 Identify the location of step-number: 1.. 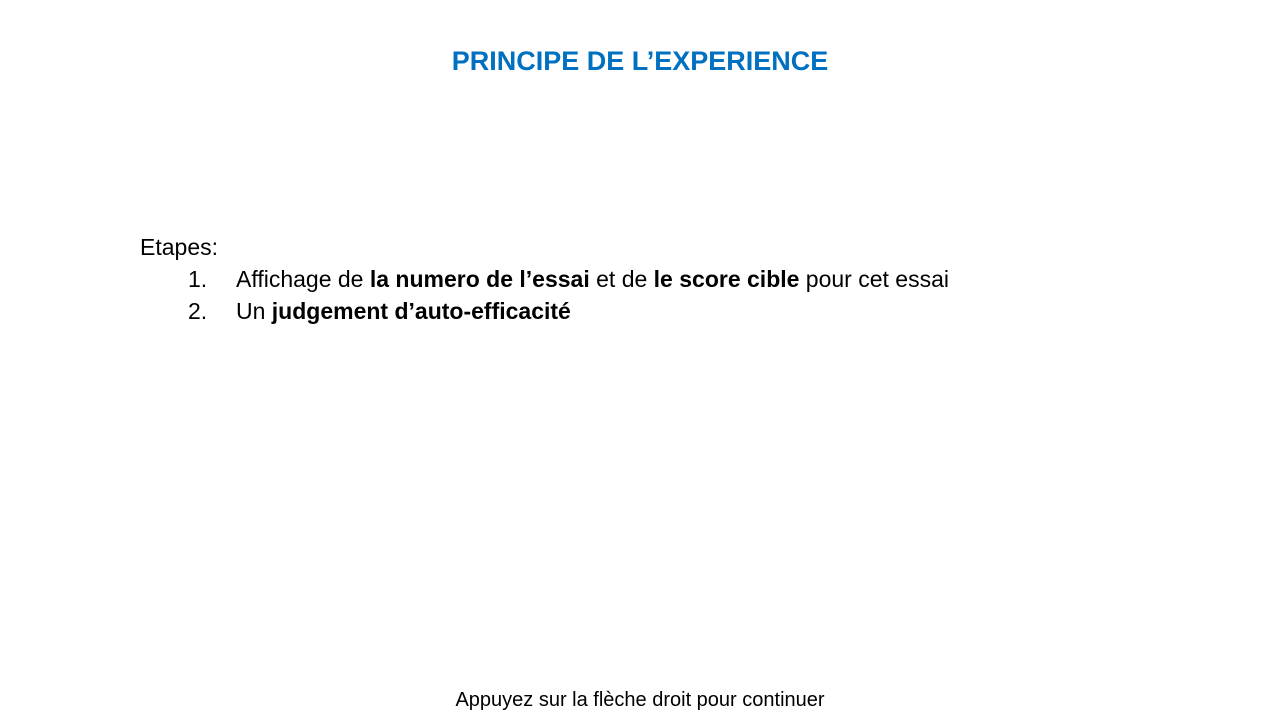
(198, 279).